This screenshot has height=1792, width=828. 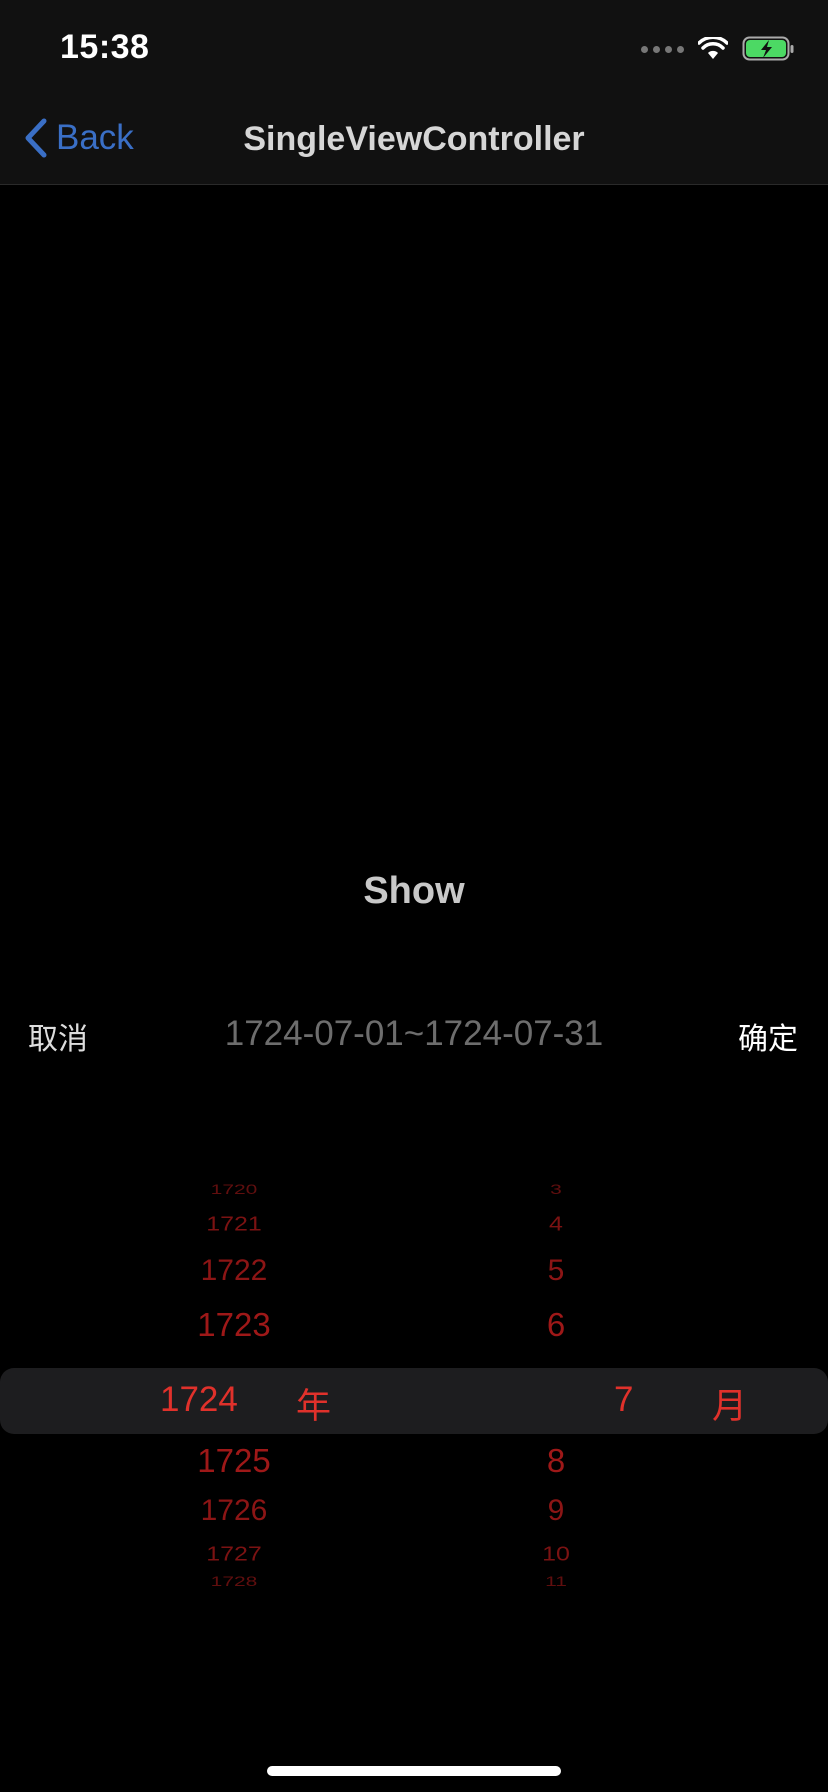 What do you see at coordinates (768, 1036) in the screenshot?
I see `confirm-button: 确定` at bounding box center [768, 1036].